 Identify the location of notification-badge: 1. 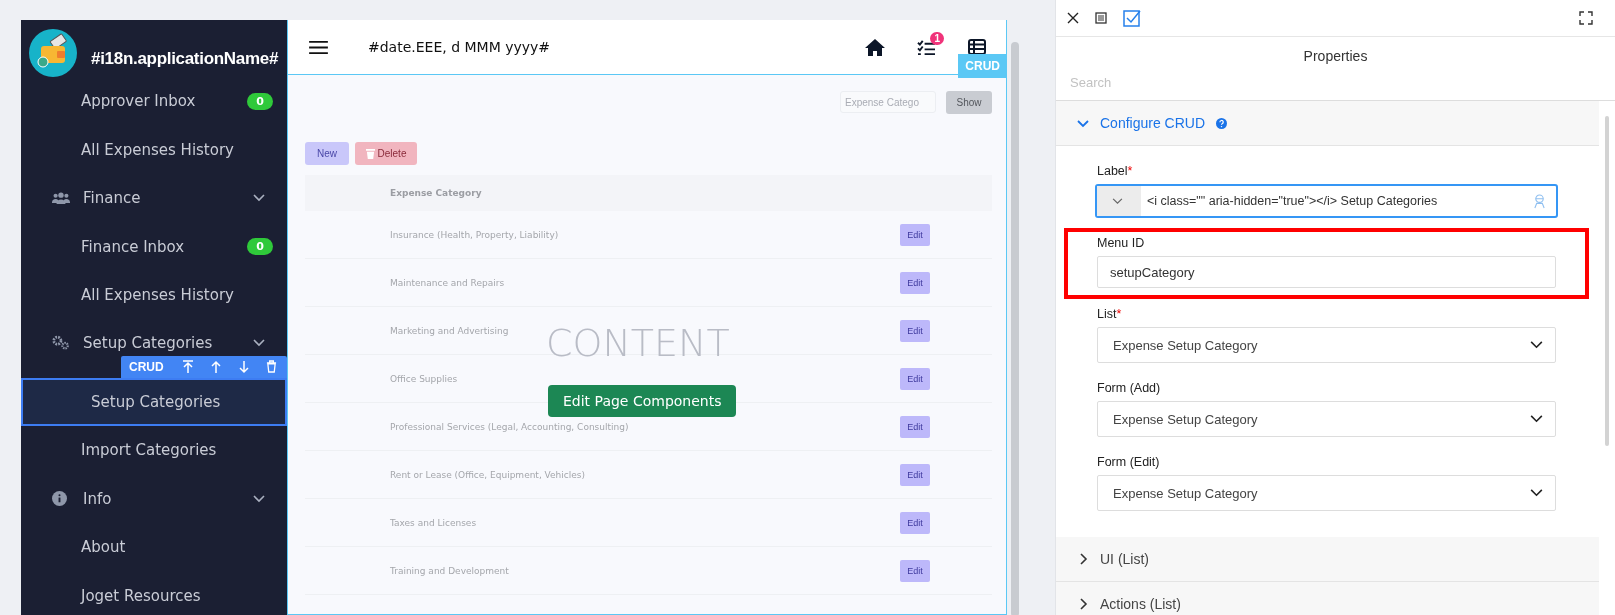
(937, 38).